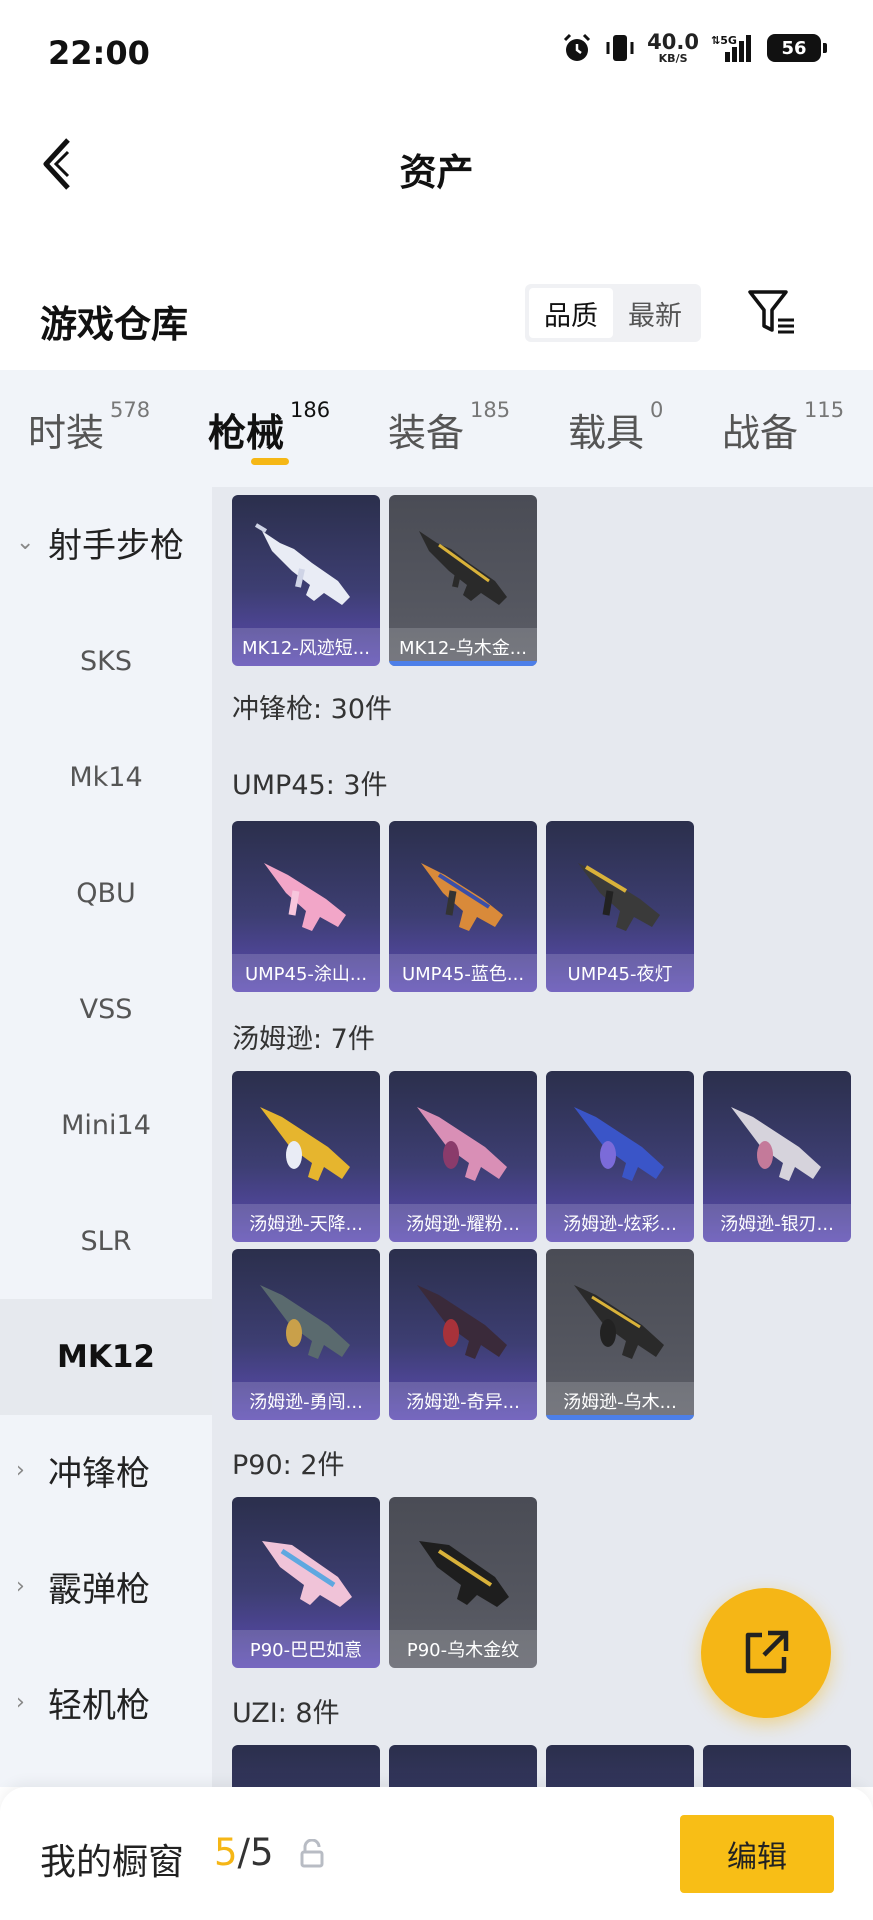  Describe the element at coordinates (577, 47) in the screenshot. I see `alarm-icon` at that location.